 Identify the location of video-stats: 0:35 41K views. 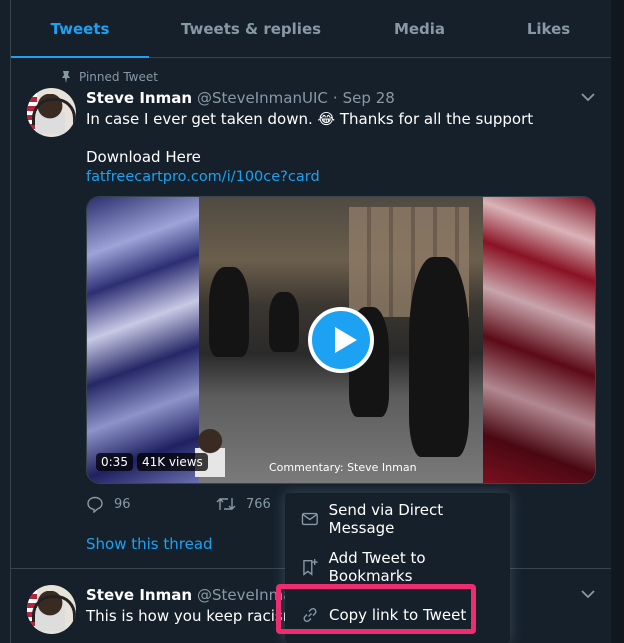
(152, 462).